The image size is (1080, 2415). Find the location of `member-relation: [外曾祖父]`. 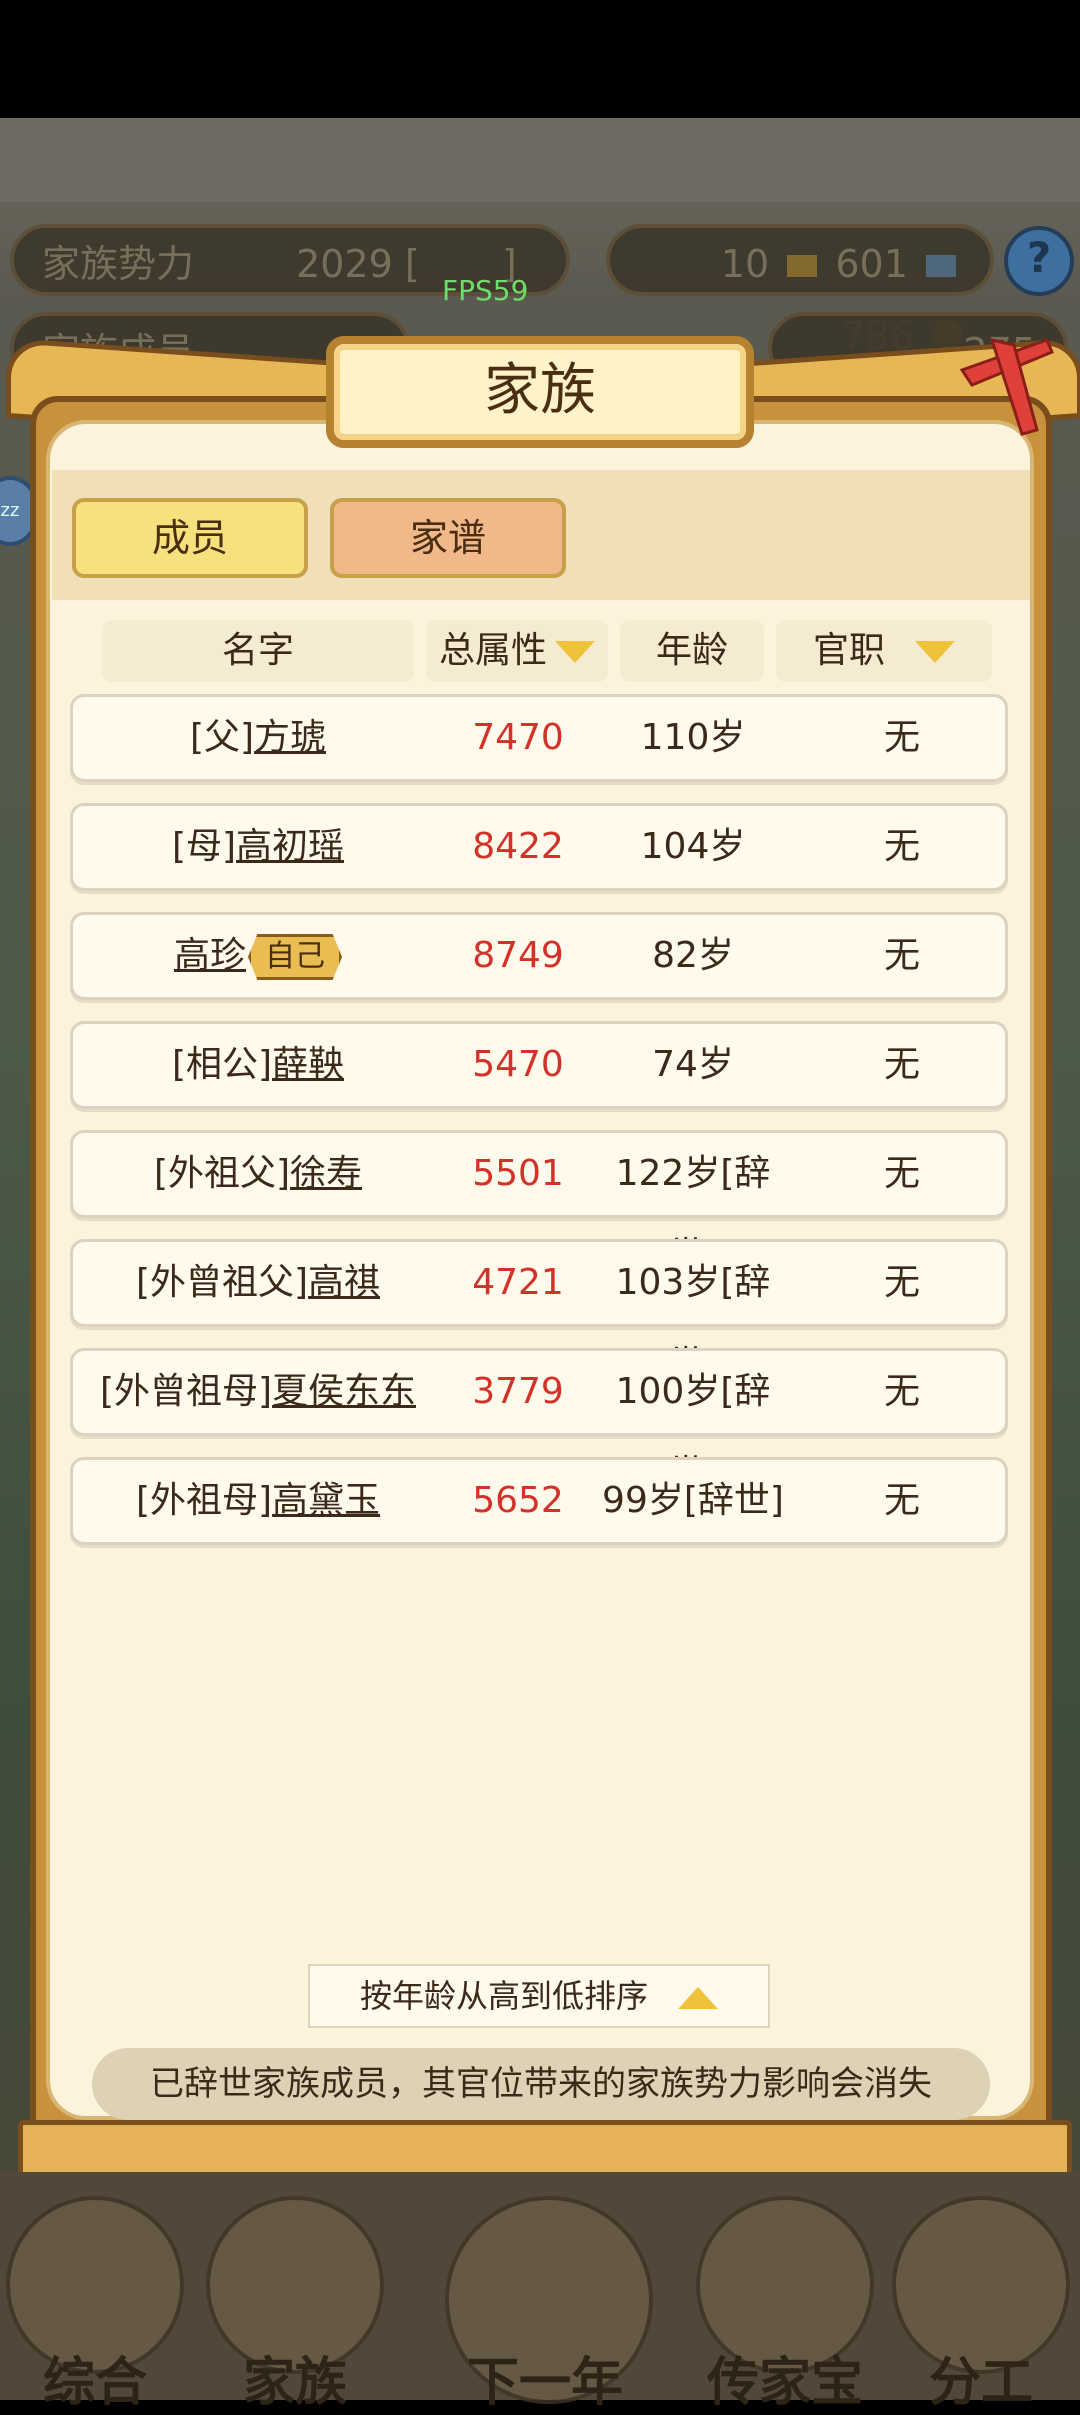

member-relation: [外曾祖父] is located at coordinates (222, 1282).